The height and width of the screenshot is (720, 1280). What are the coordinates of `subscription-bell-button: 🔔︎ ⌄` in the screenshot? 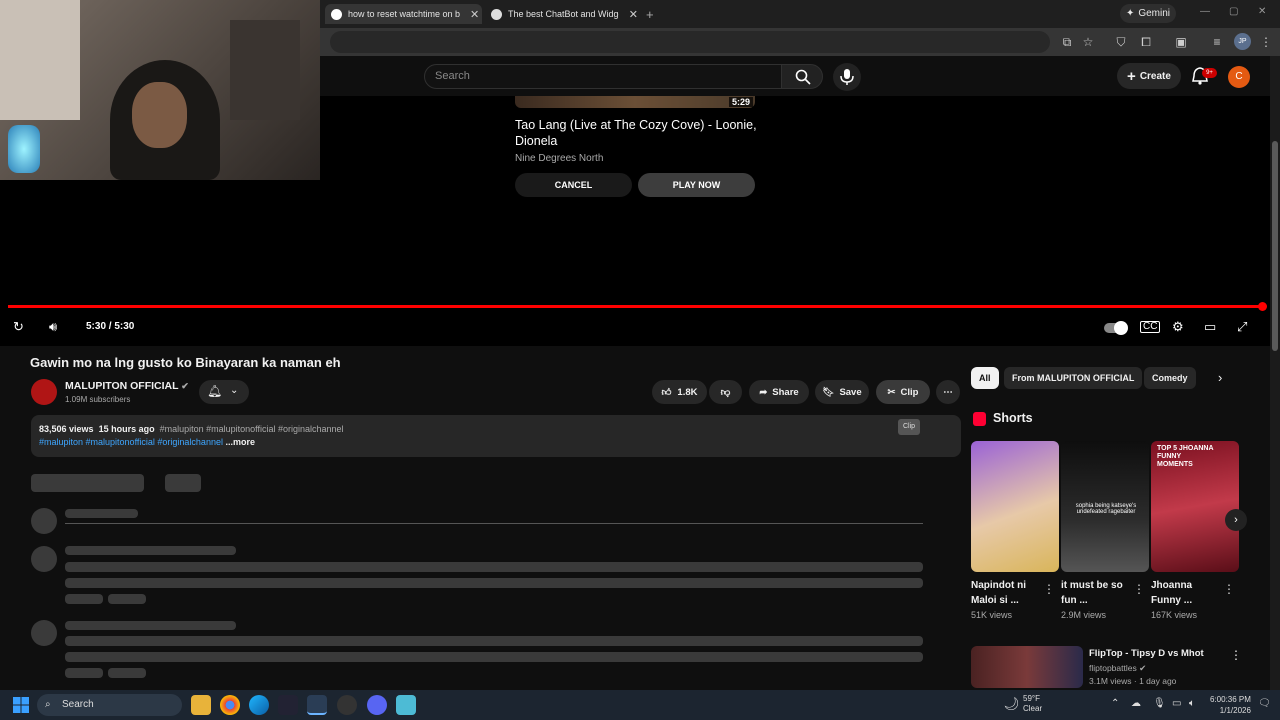 It's located at (224, 392).